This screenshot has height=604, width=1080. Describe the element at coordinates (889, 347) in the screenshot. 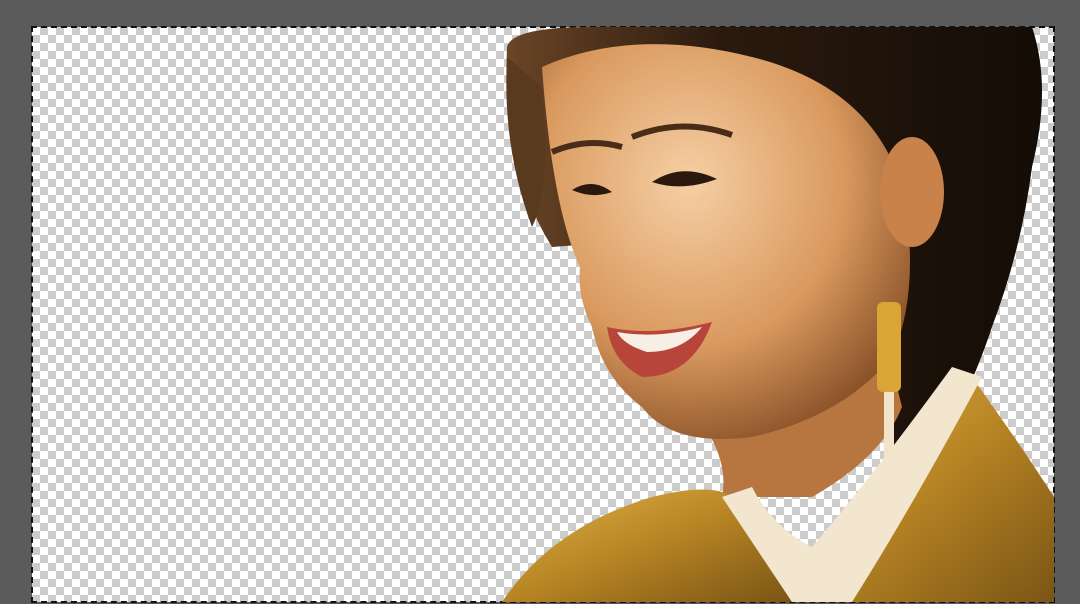

I see `earring-shape` at that location.